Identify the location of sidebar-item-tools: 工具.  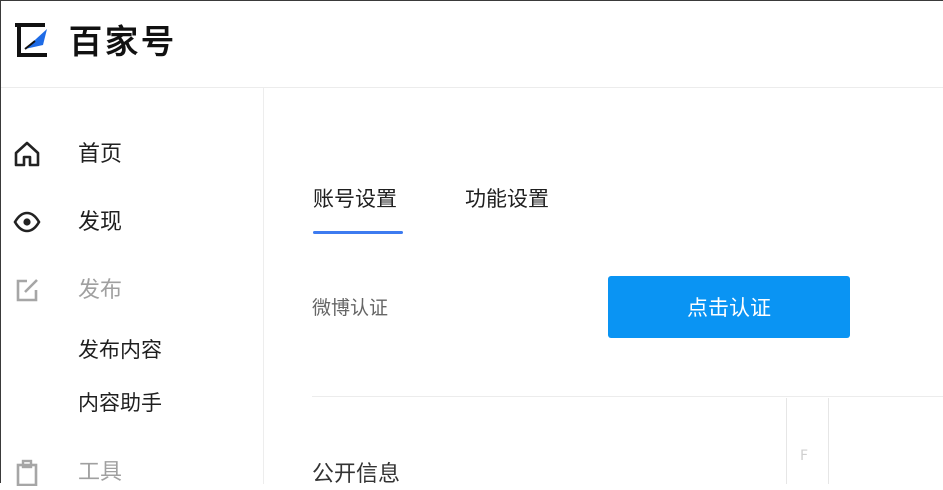
(132, 470).